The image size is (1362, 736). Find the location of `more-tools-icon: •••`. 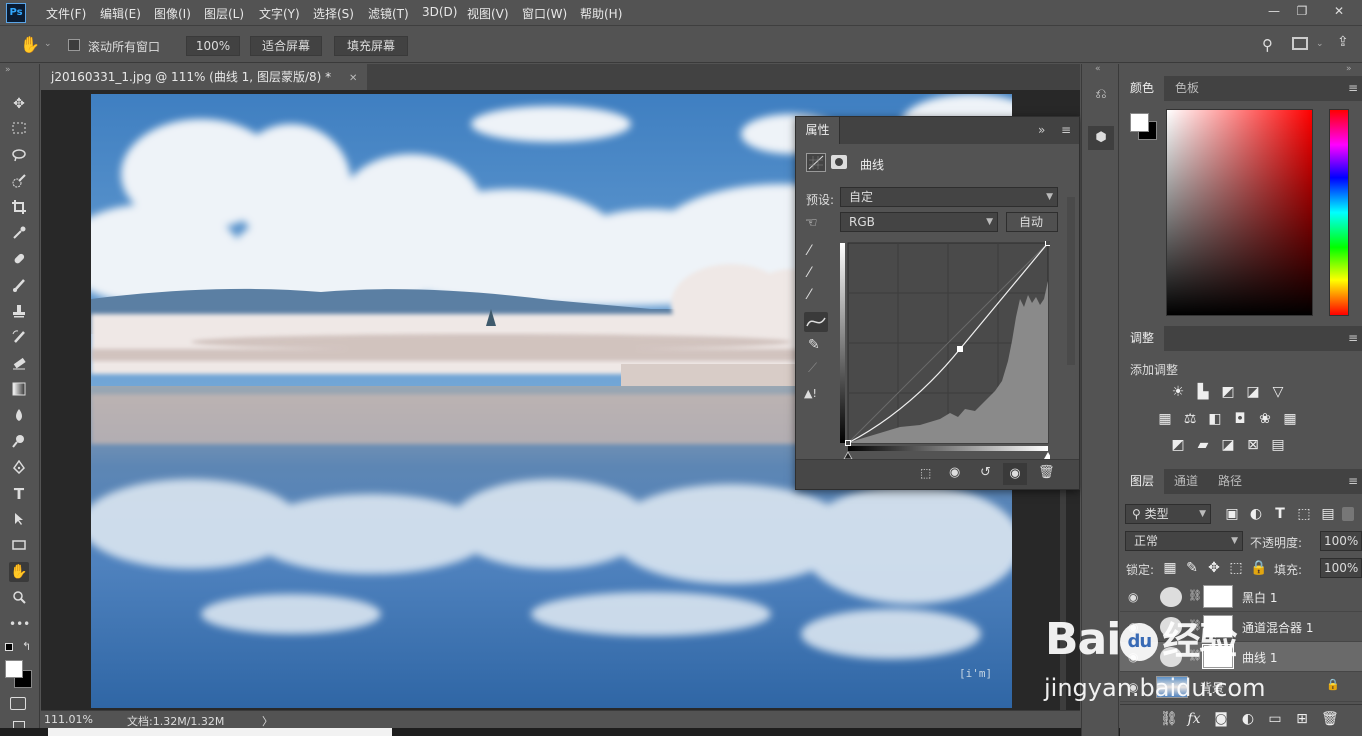

more-tools-icon: ••• is located at coordinates (19, 624).